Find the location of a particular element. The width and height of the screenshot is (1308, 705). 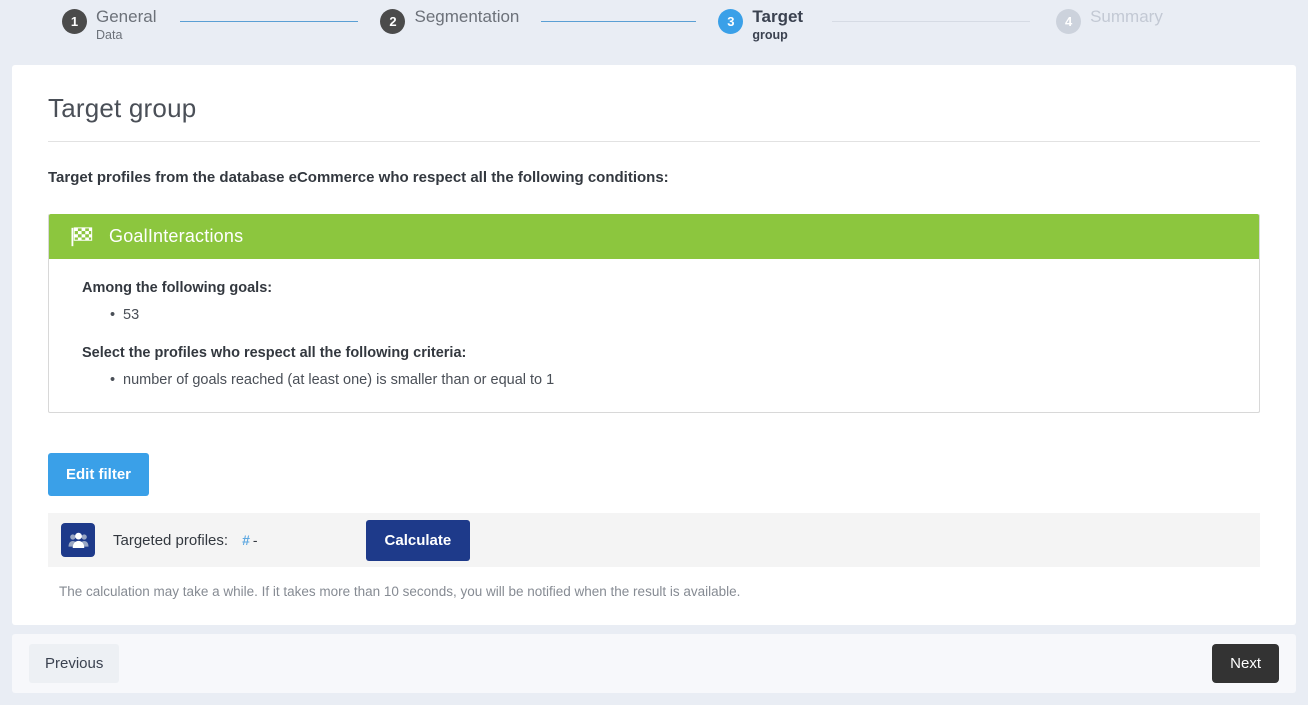

filter-panel-title: GoalInteractions is located at coordinates (176, 236).